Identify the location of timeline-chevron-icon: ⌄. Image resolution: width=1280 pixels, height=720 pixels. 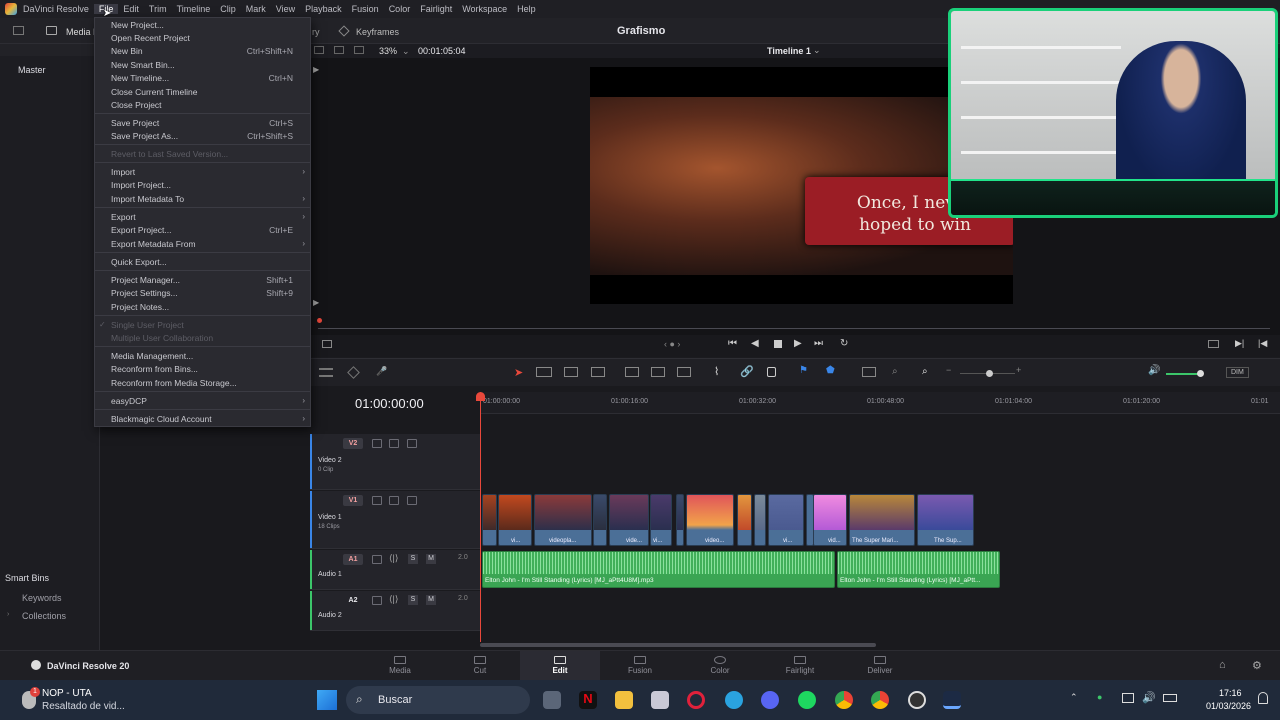
(817, 50).